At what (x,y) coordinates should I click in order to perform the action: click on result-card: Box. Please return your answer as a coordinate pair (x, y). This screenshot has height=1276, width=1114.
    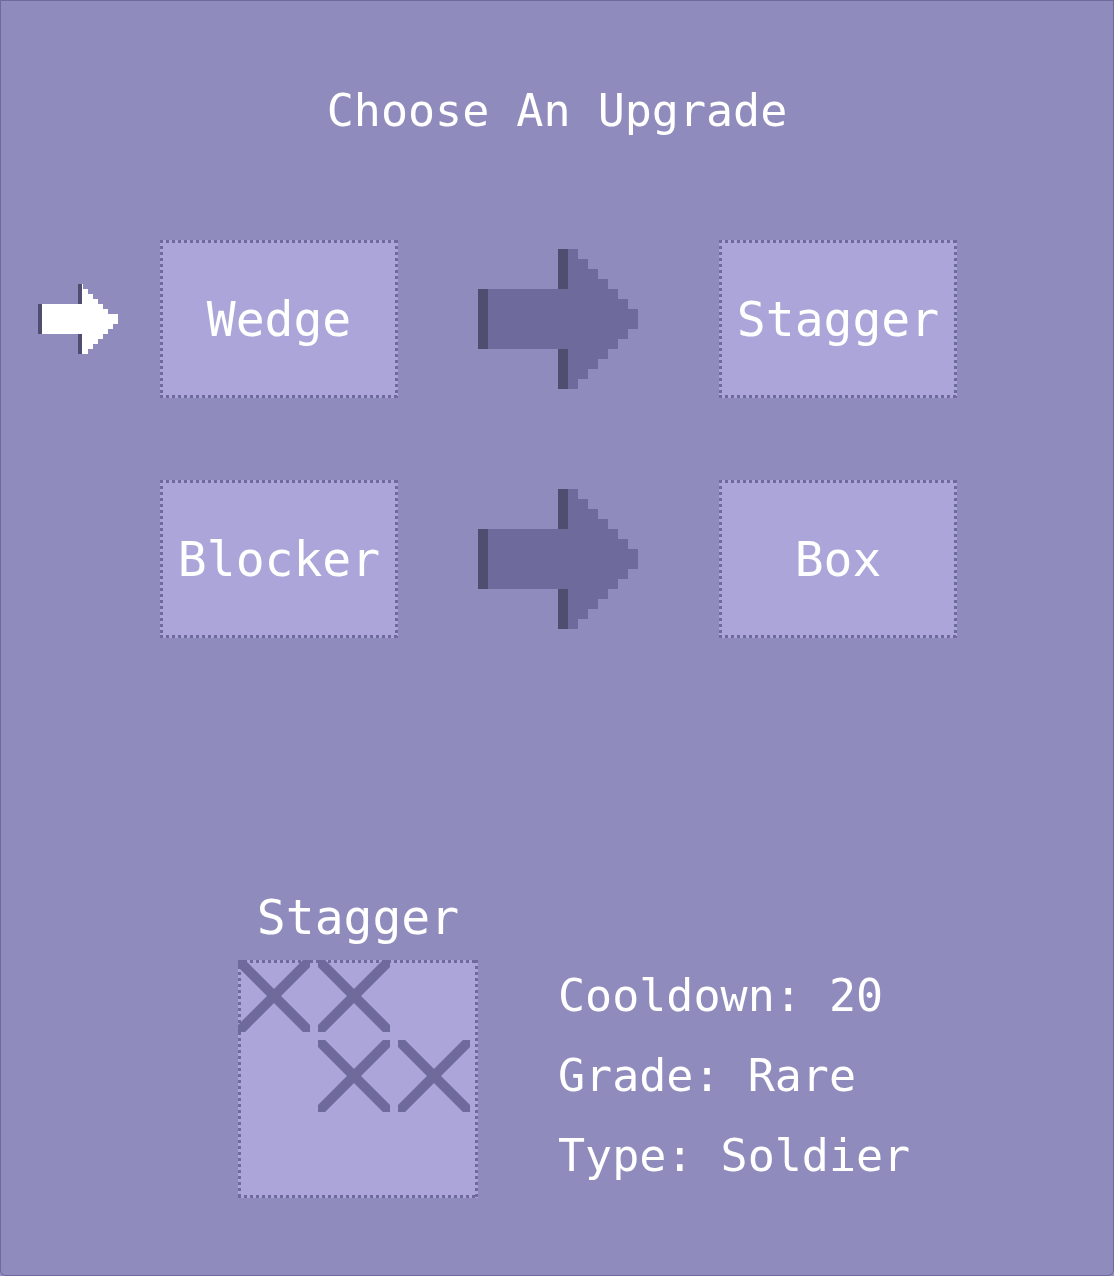
    Looking at the image, I should click on (838, 559).